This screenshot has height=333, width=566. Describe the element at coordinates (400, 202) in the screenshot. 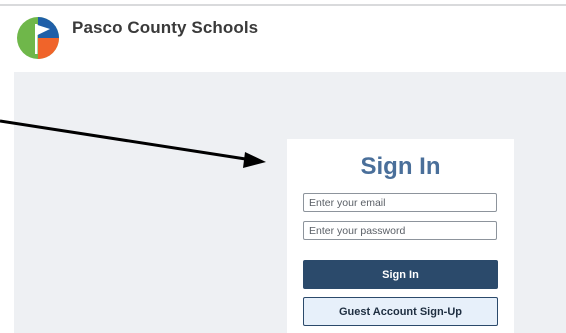

I see `email-field` at that location.